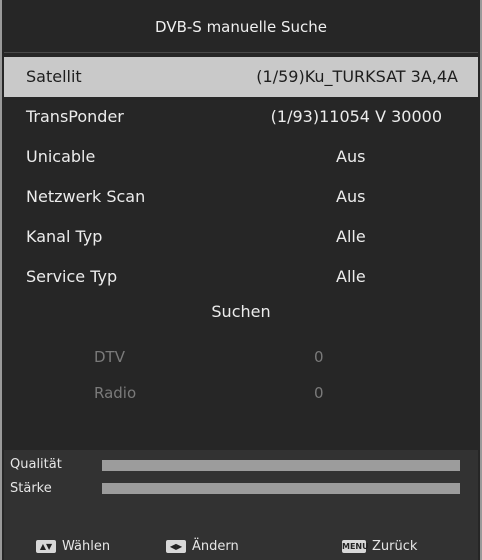  I want to click on legend-back: MENU Zurück, so click(379, 546).